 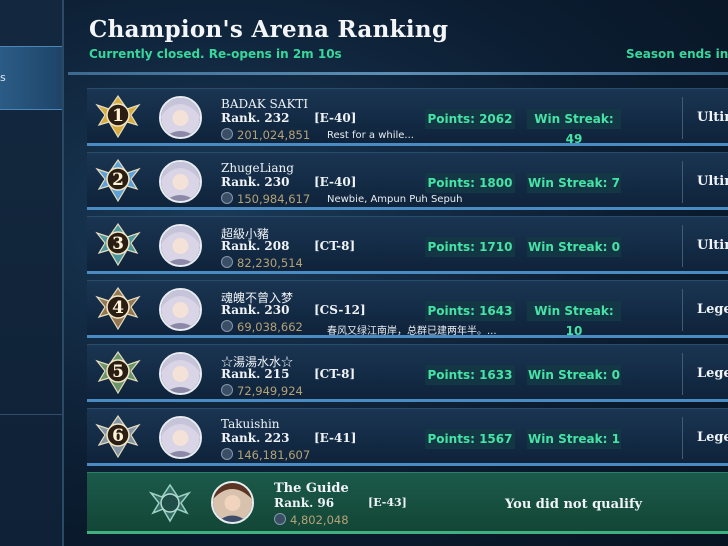 What do you see at coordinates (470, 439) in the screenshot?
I see `points-badge: Points: 1567` at bounding box center [470, 439].